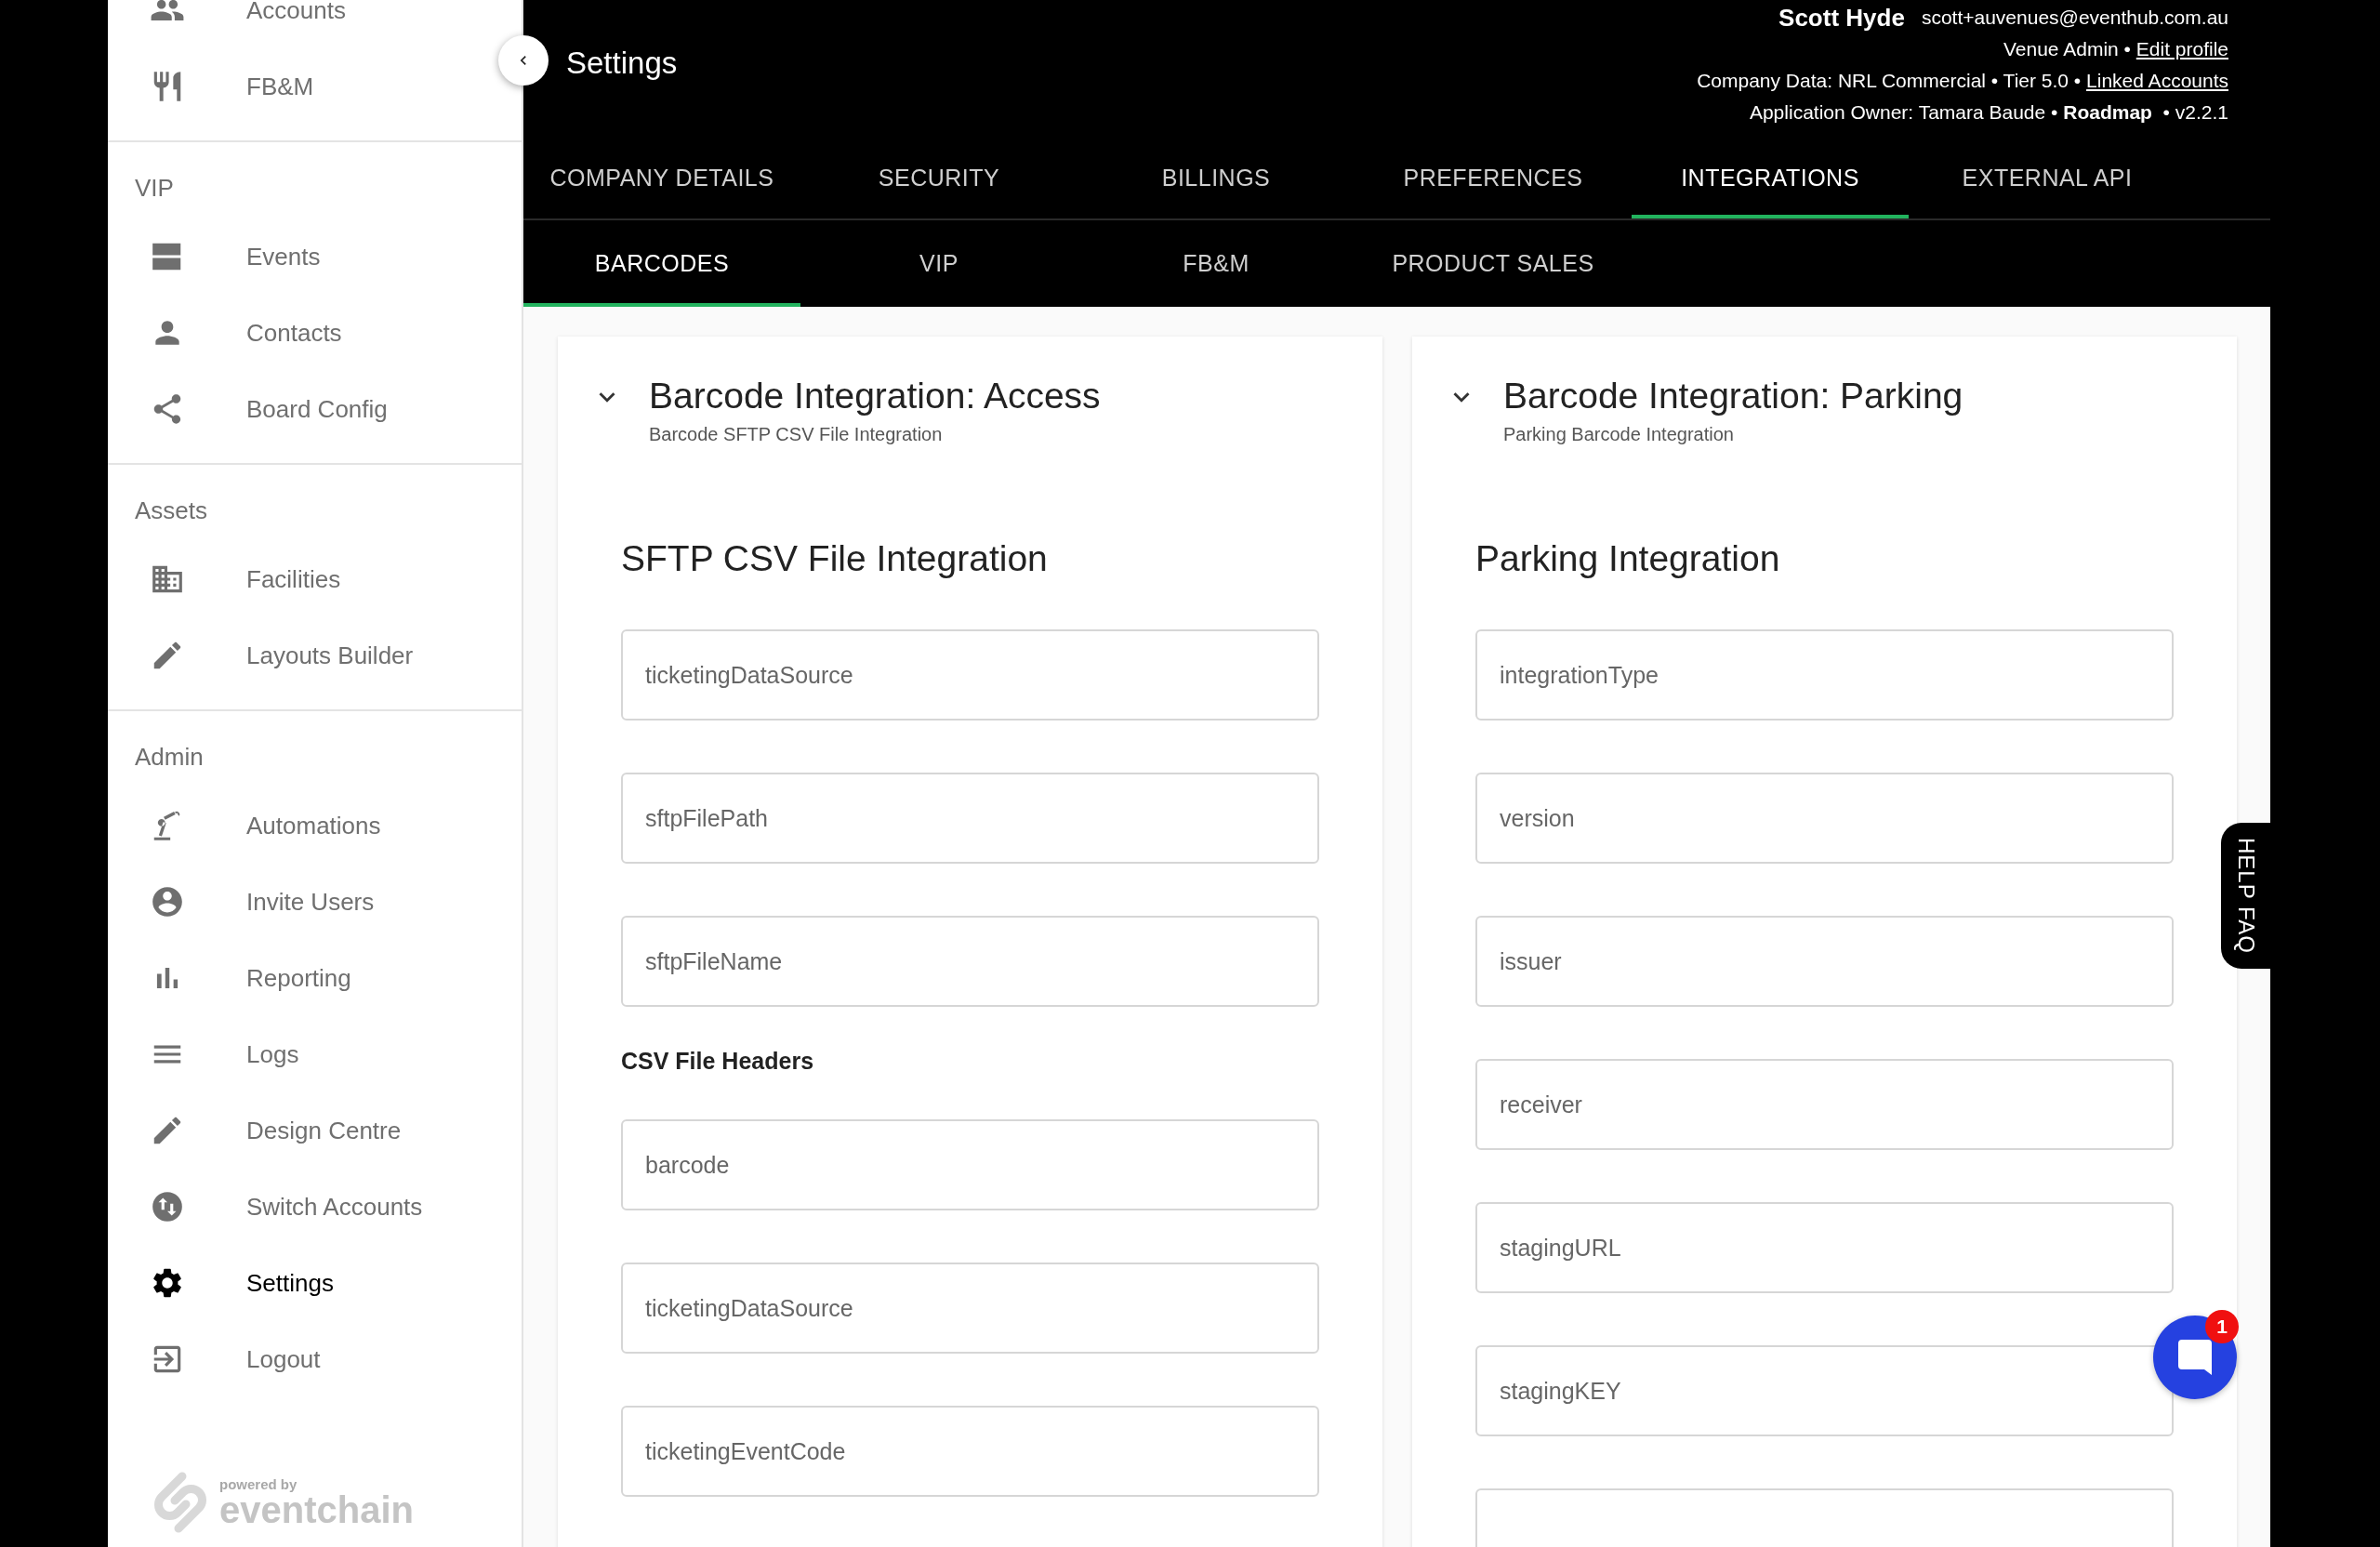  Describe the element at coordinates (2047, 177) in the screenshot. I see `tab: EXTERNAL API` at that location.